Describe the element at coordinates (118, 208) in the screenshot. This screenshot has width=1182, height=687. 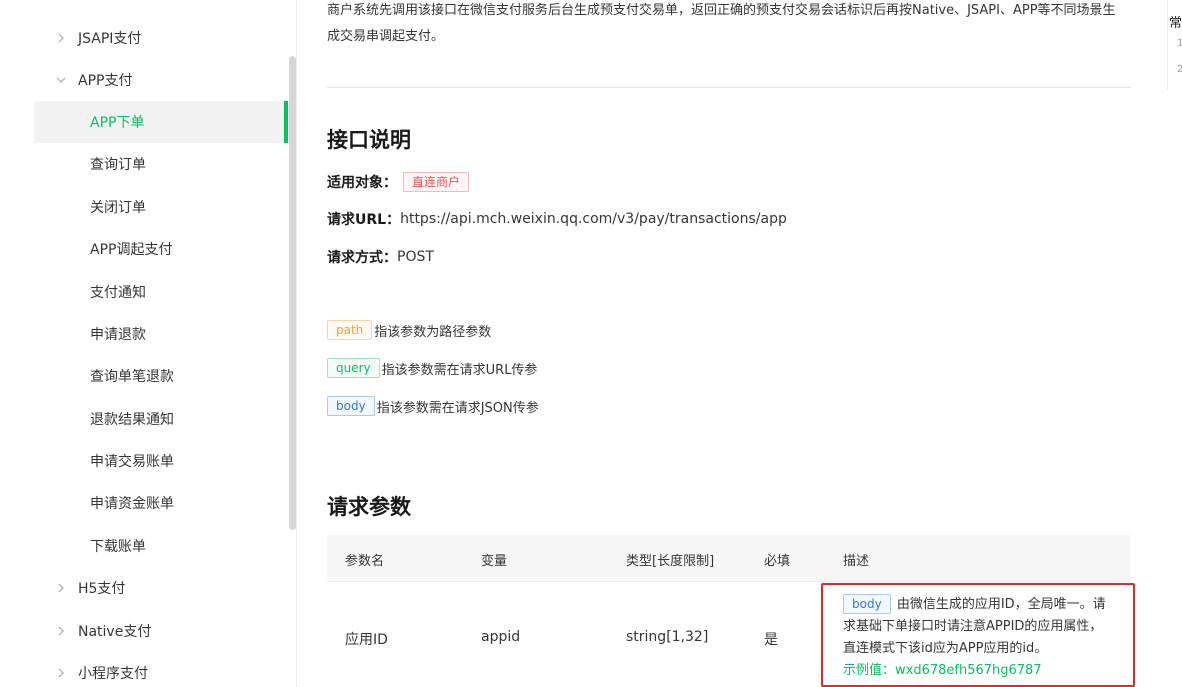
I see `sidebar-item-label: 关闭订单` at that location.